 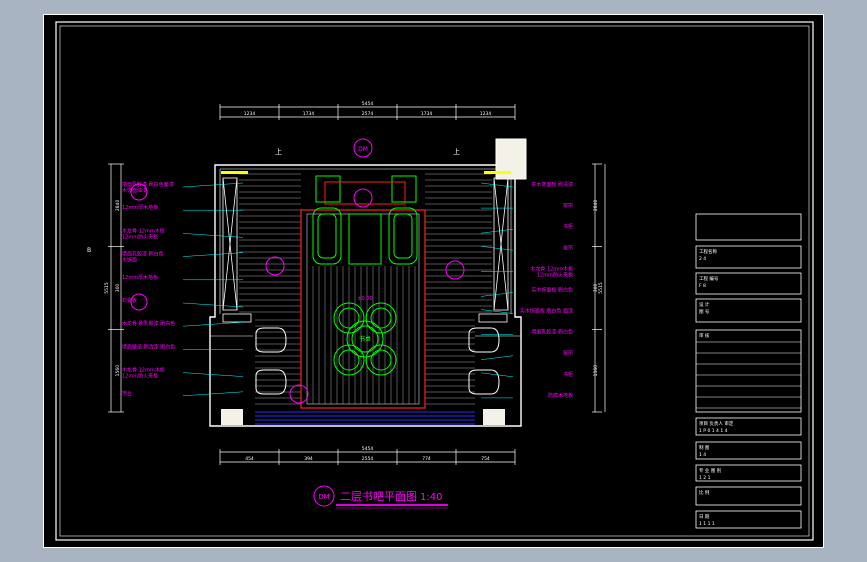 I want to click on dim-right-seg: 300, so click(x=596, y=288).